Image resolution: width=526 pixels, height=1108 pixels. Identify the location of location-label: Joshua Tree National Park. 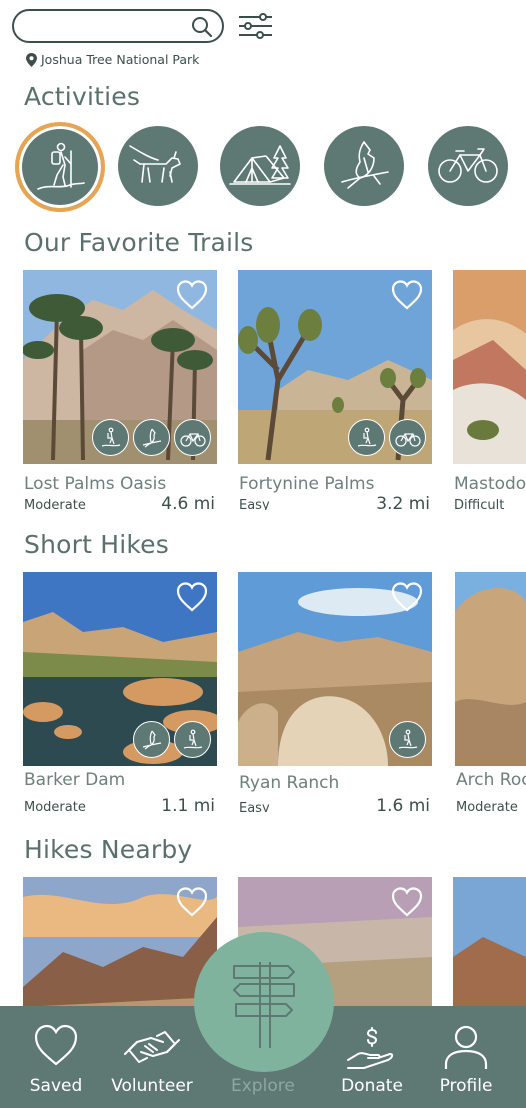
(120, 59).